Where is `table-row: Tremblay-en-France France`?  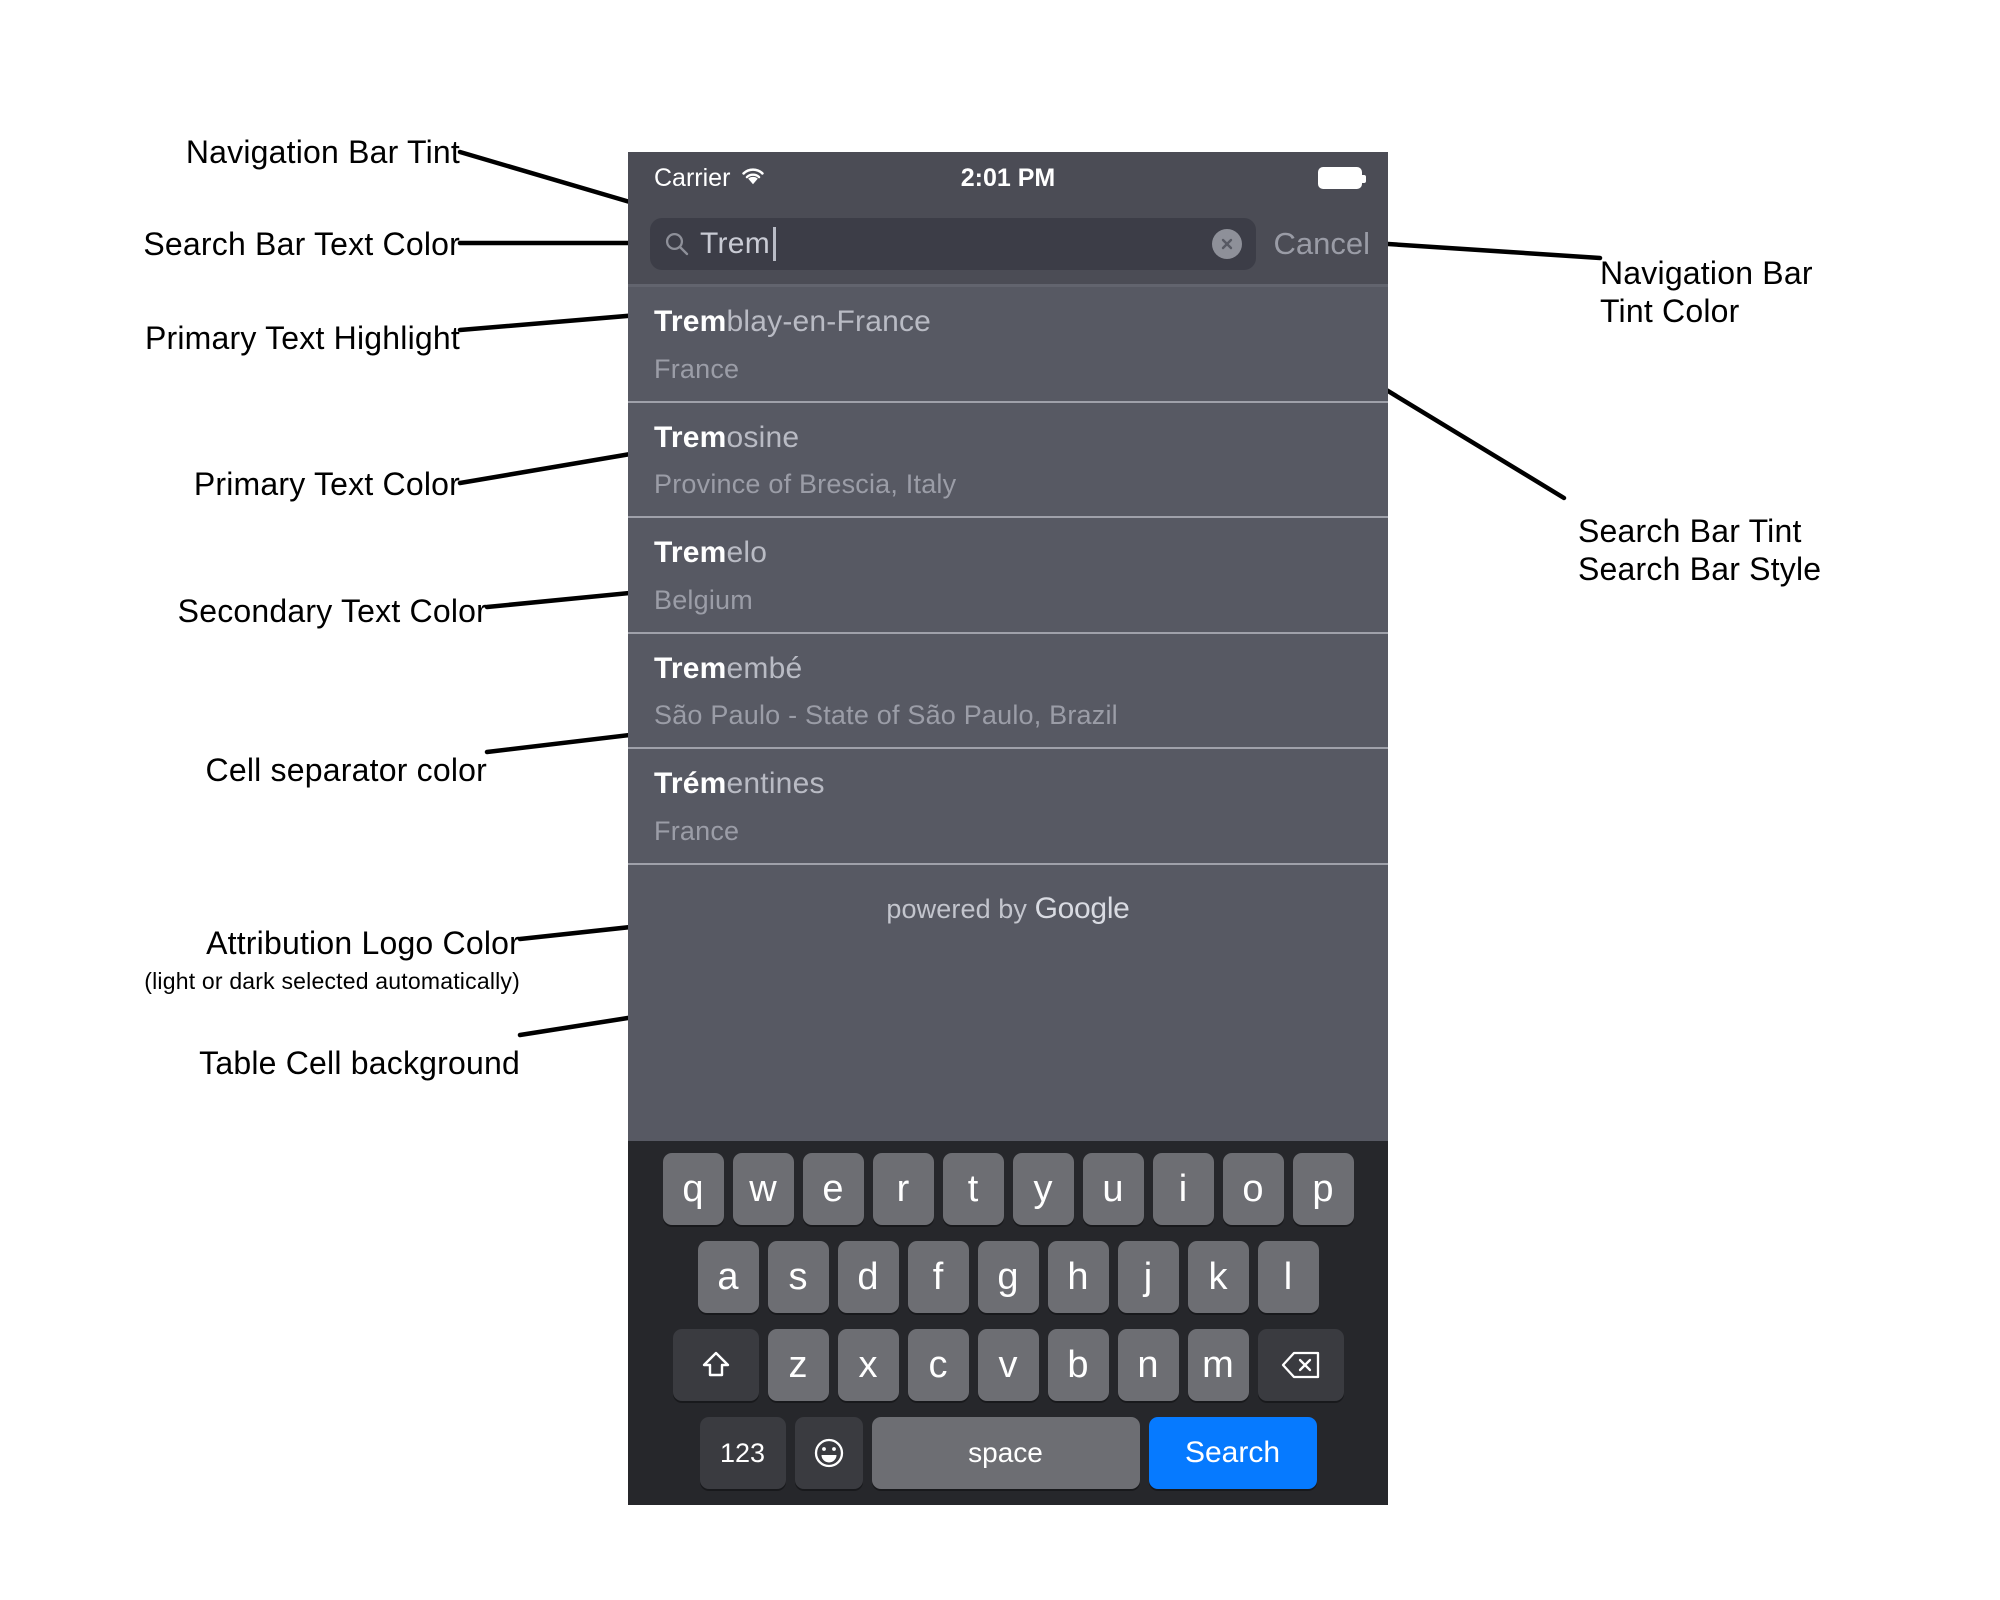 table-row: Tremblay-en-France France is located at coordinates (1008, 345).